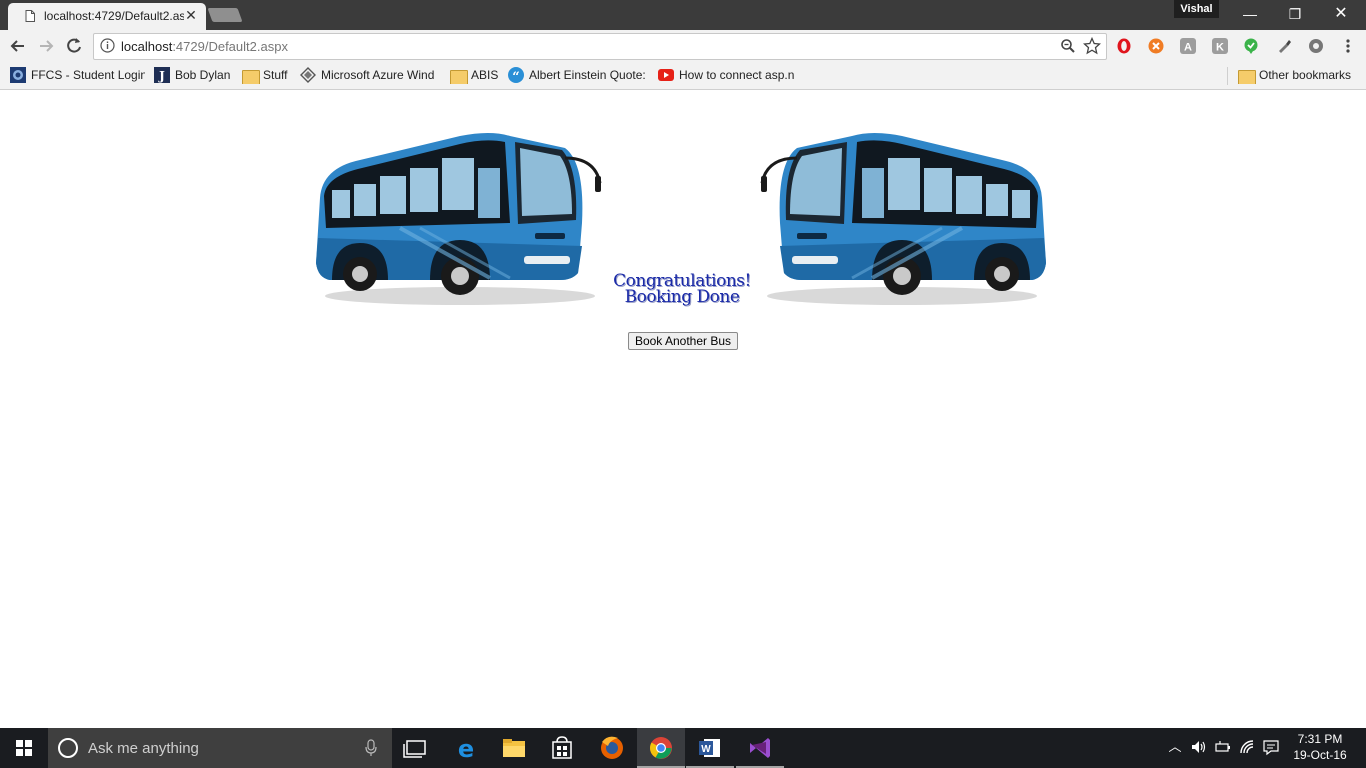 The height and width of the screenshot is (768, 1366). Describe the element at coordinates (587, 75) in the screenshot. I see `bookmark-label: Albert Einstein Quote:` at that location.